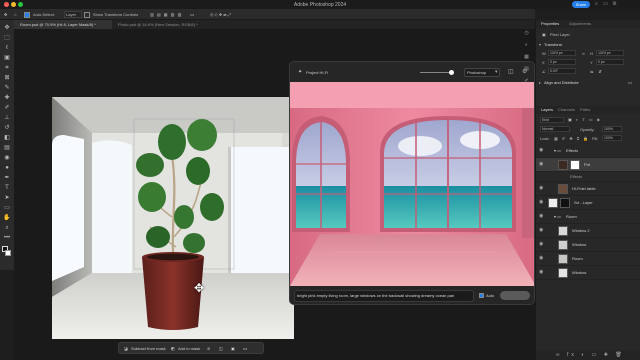  I want to click on chevron-down-icon: ▾, so click(540, 44).